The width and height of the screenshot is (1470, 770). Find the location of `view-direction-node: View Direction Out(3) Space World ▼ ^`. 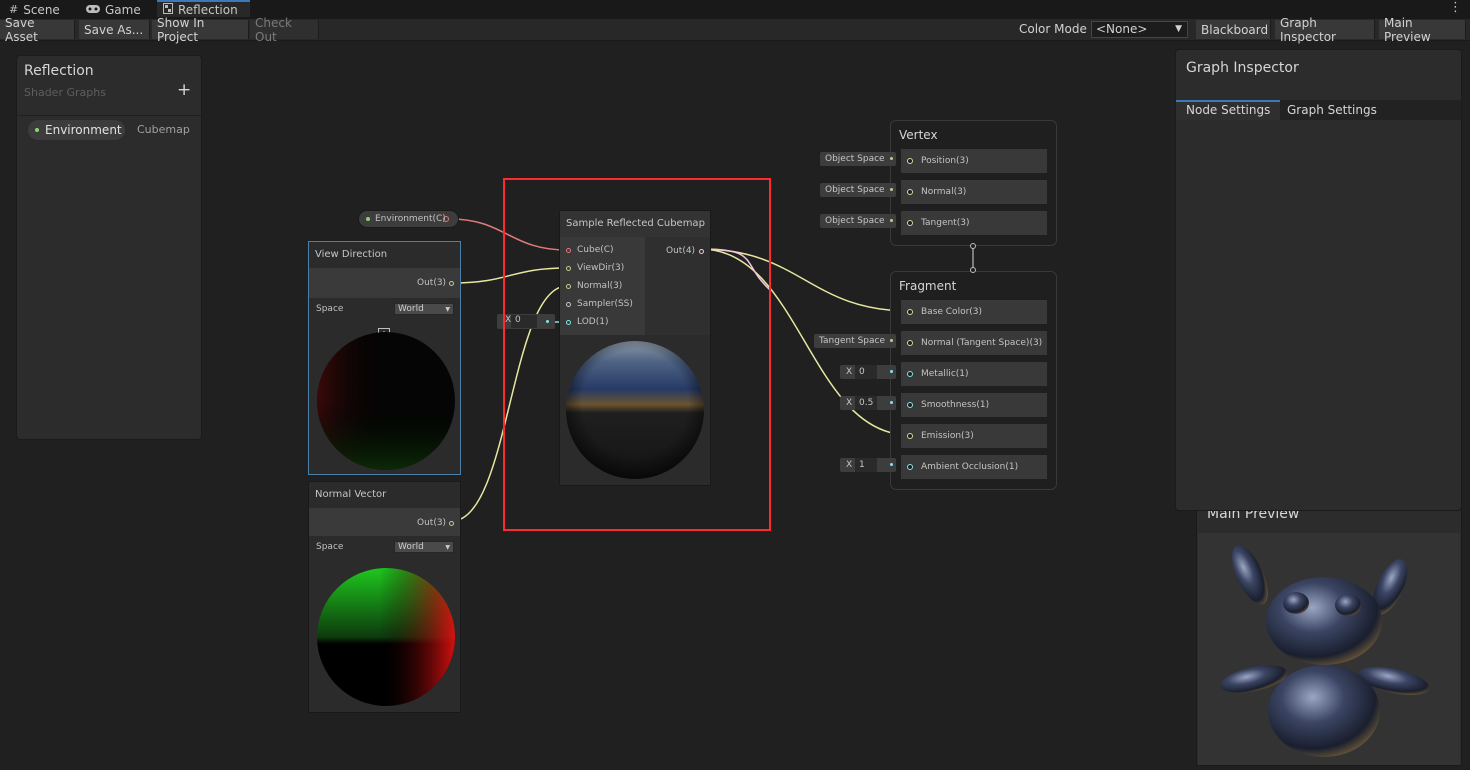

view-direction-node: View Direction Out(3) Space World ▼ ^ is located at coordinates (384, 358).